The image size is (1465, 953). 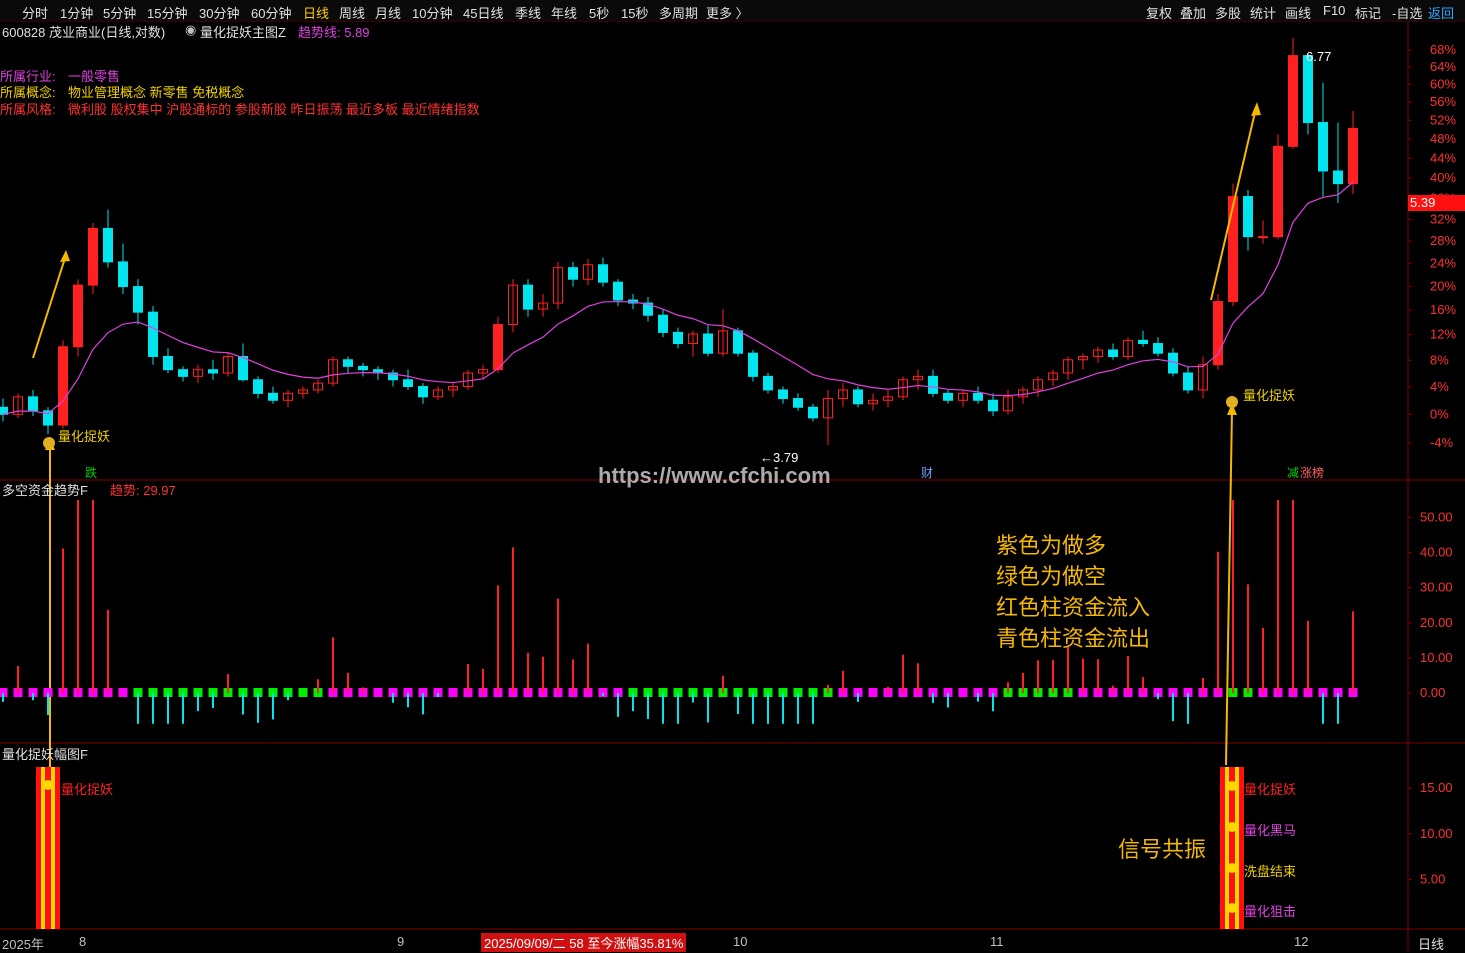 What do you see at coordinates (1301, 941) in the screenshot?
I see `axis-label-dec: 12` at bounding box center [1301, 941].